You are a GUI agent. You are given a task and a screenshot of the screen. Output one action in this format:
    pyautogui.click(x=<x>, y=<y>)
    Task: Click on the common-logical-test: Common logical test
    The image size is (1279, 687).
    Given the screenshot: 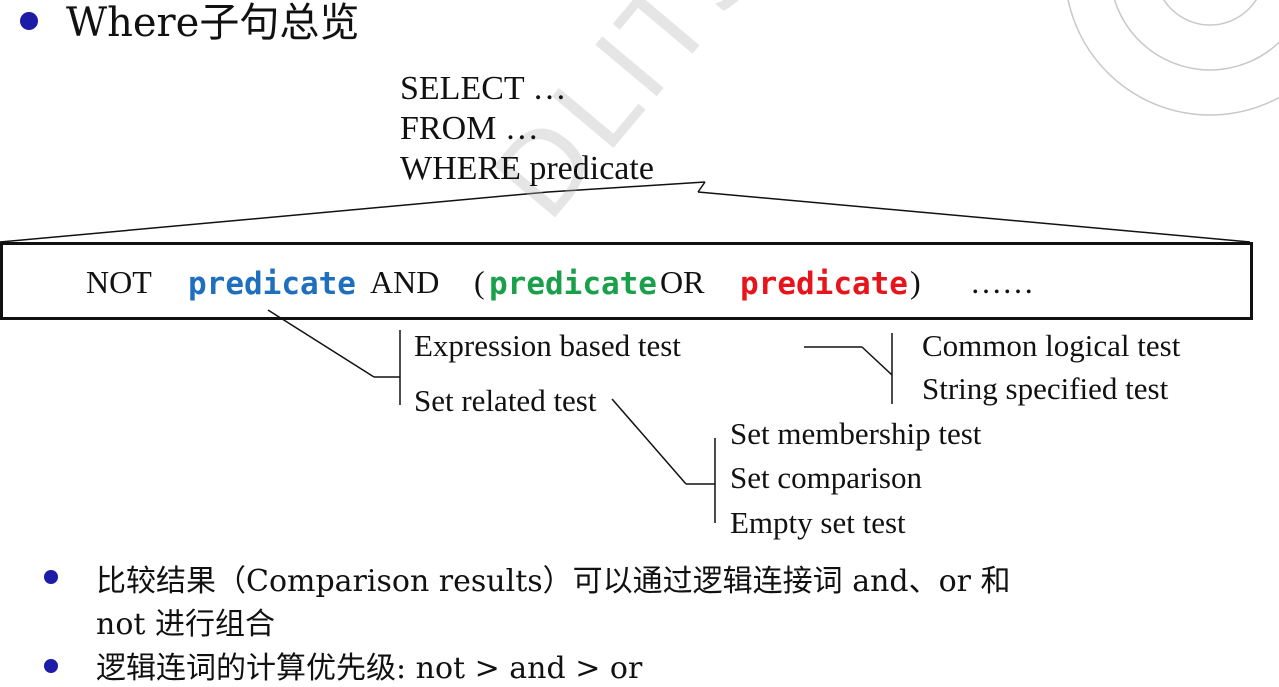 What is the action you would take?
    pyautogui.click(x=1051, y=345)
    